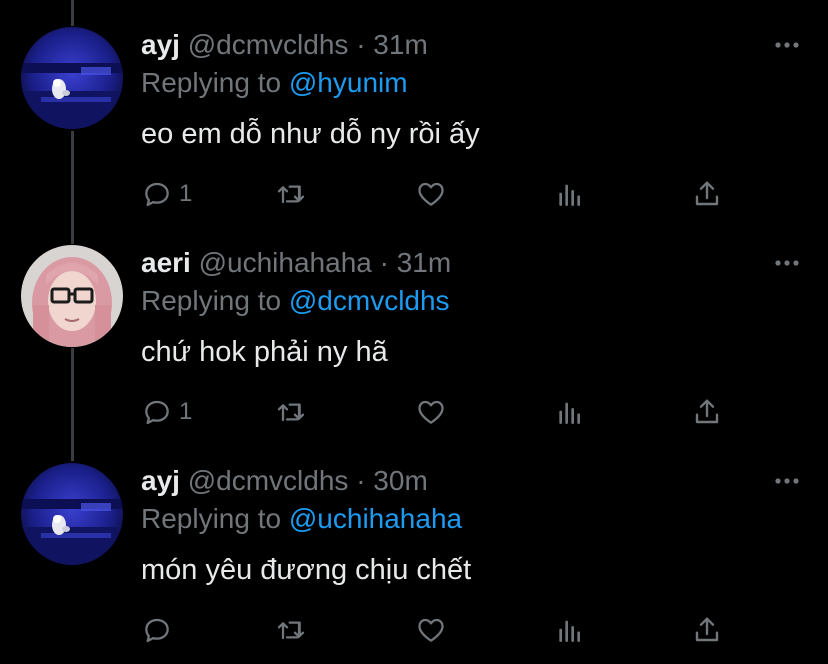 This screenshot has height=664, width=828. I want to click on tweet-text: món yêu đương chịu chết, so click(306, 570).